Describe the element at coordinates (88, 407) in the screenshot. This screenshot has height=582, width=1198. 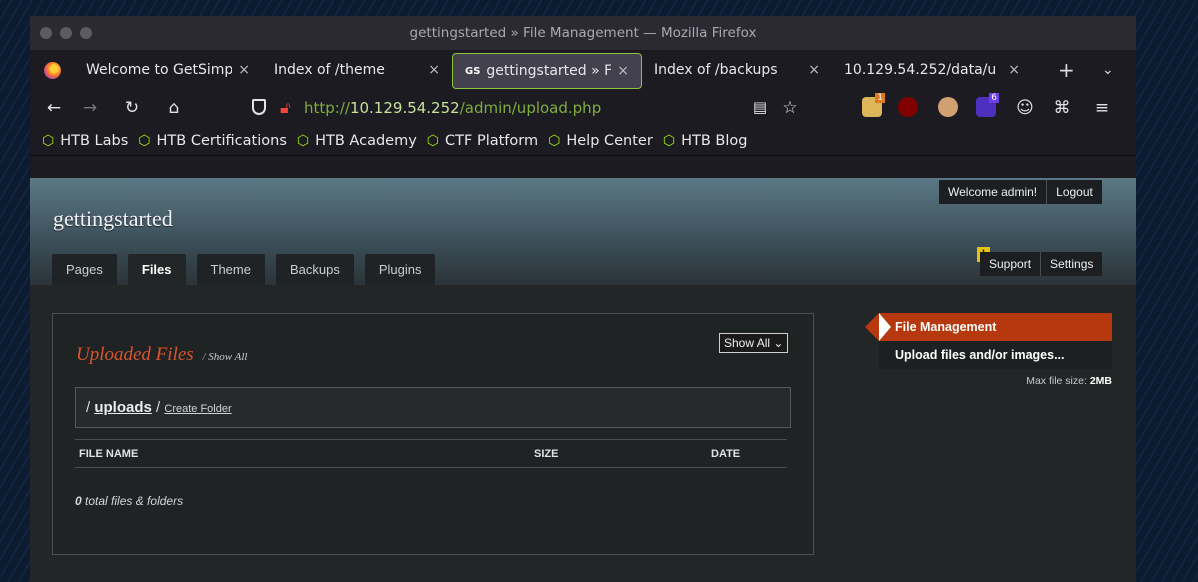
I see `path-root: /` at that location.